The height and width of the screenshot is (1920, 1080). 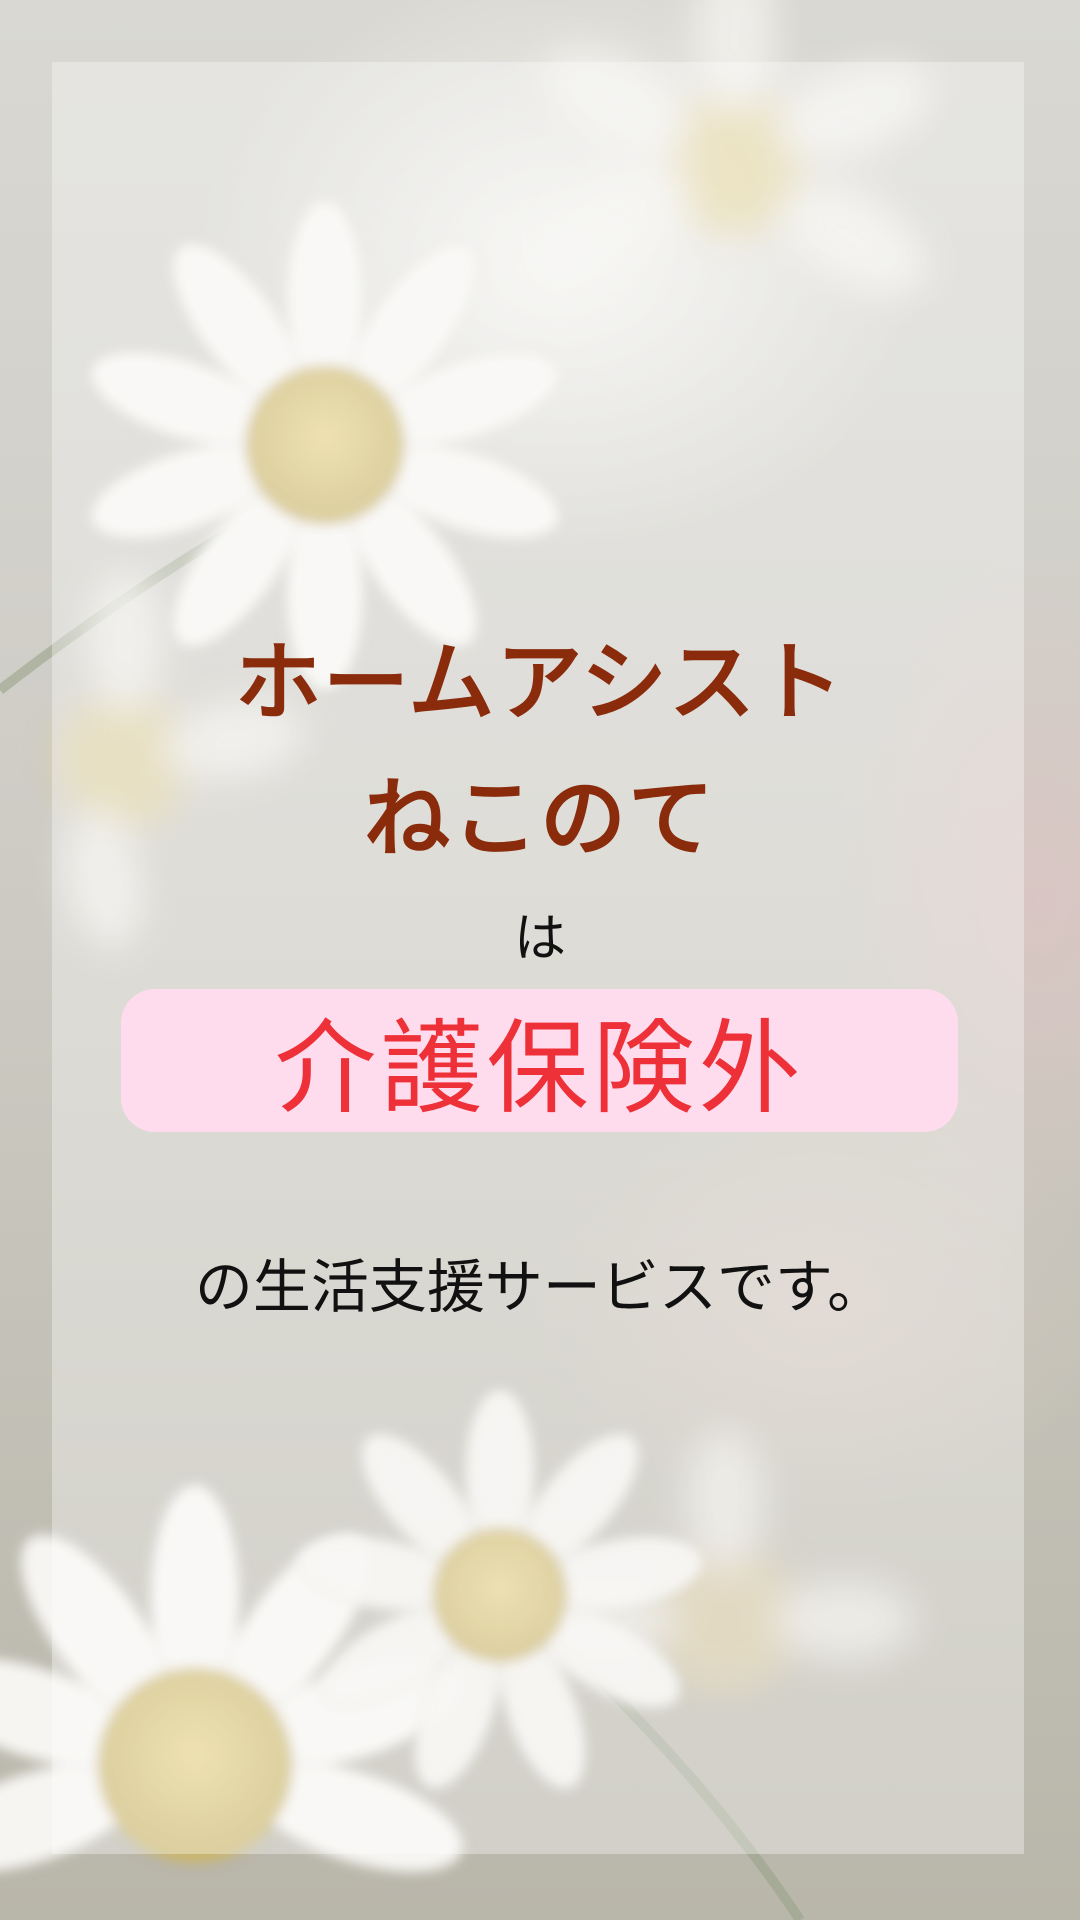 I want to click on service-description: の生活支援サービスです。, so click(x=540, y=1287).